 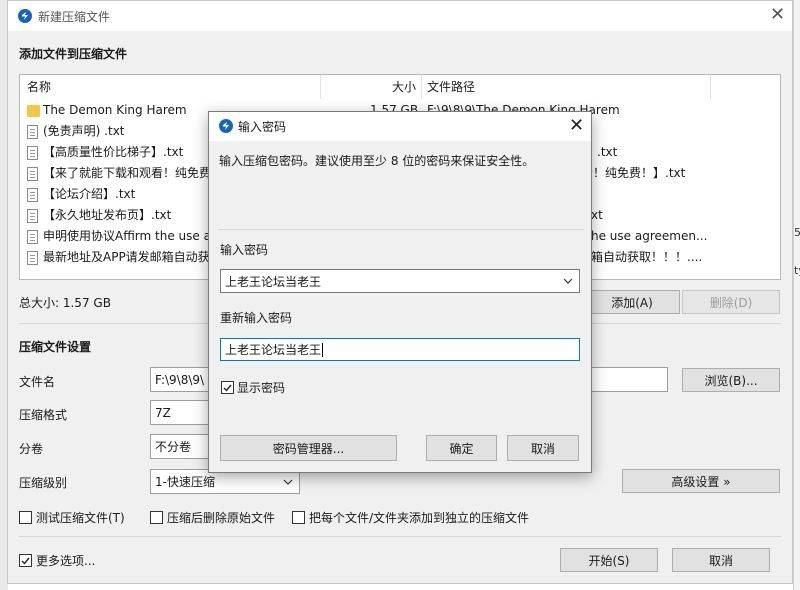 What do you see at coordinates (400, 349) in the screenshot?
I see `repeat-password-input: 上老王论坛当老王` at bounding box center [400, 349].